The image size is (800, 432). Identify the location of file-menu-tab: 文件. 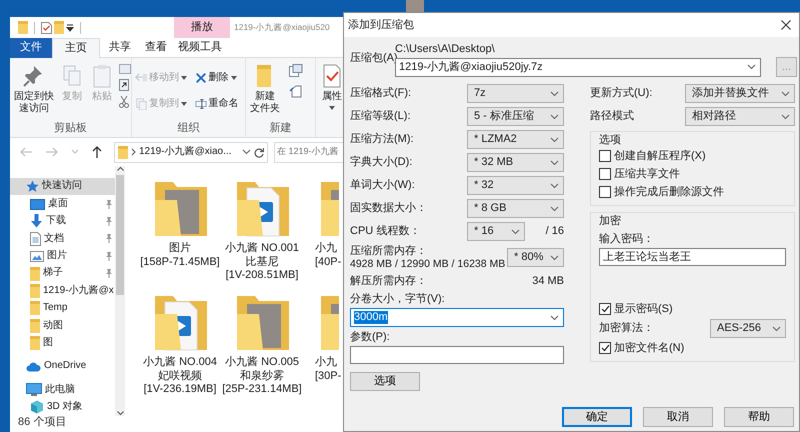
(31, 48).